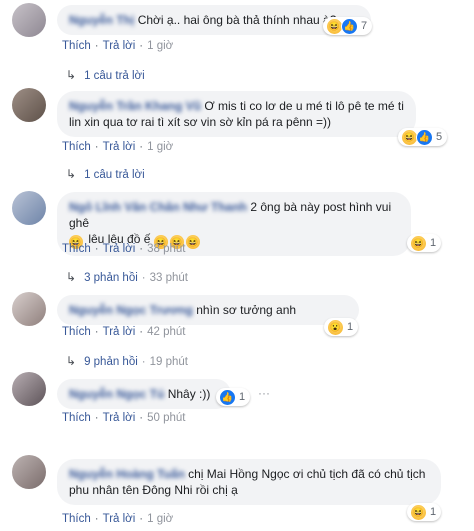 The height and width of the screenshot is (531, 474). Describe the element at coordinates (246, 310) in the screenshot. I see `comment-text: nhìn sơ tưởng anh` at that location.